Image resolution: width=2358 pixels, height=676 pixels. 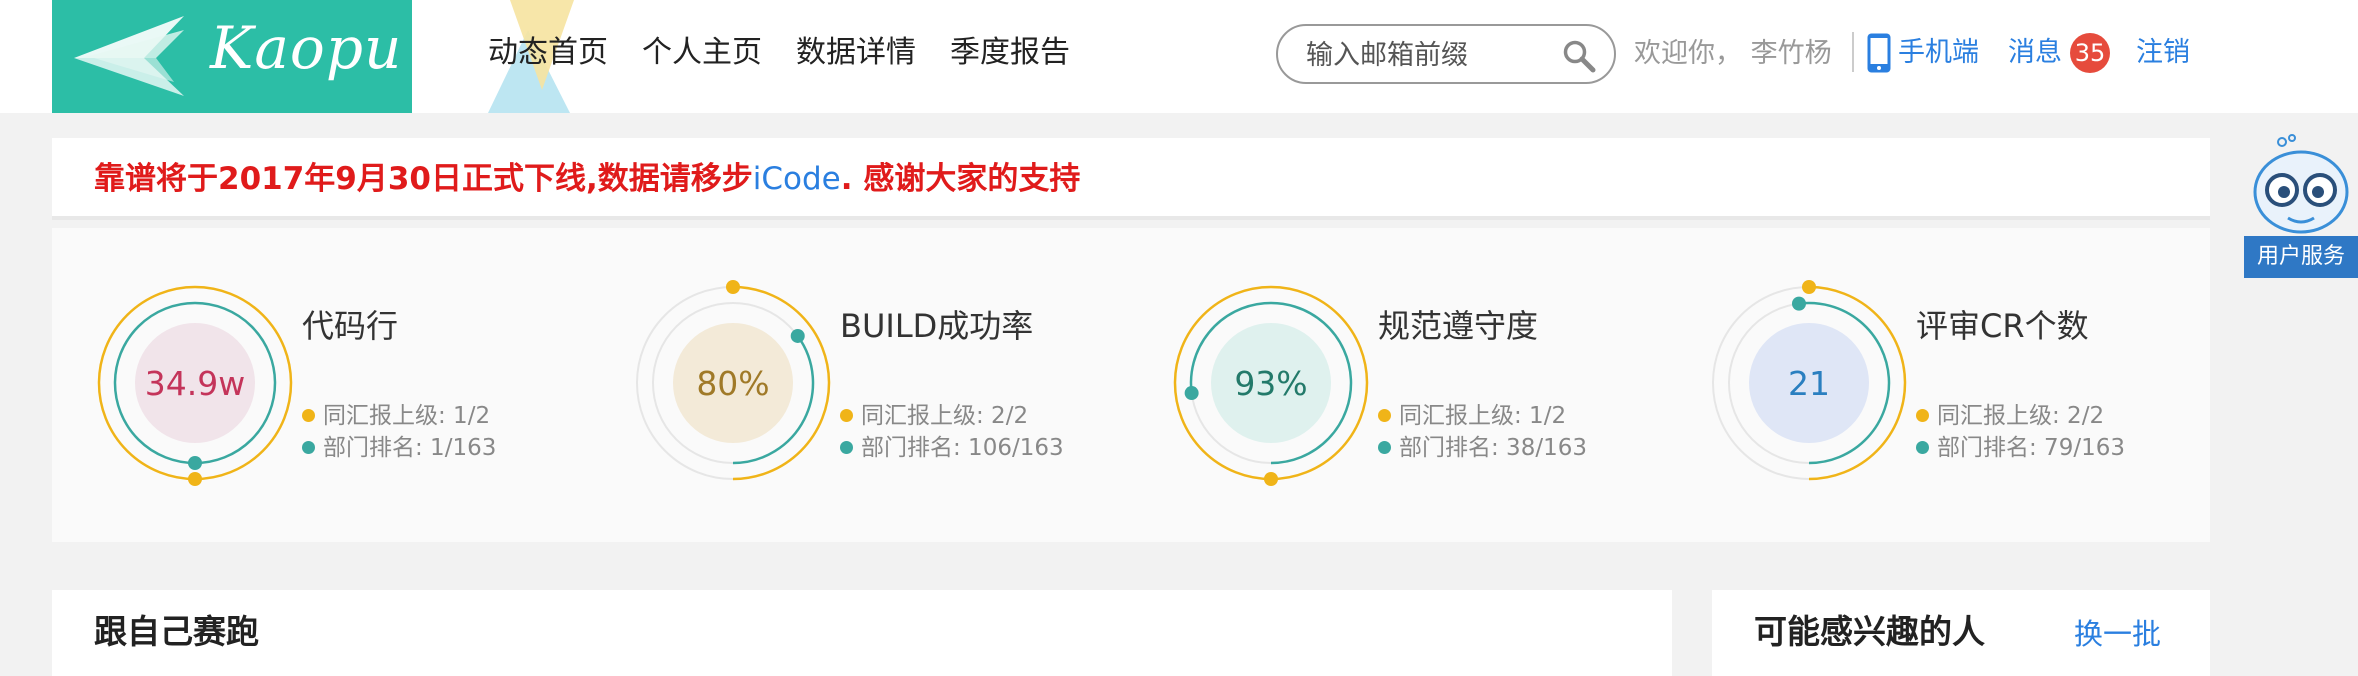 I want to click on race-title: 跟自己赛跑, so click(x=176, y=631).